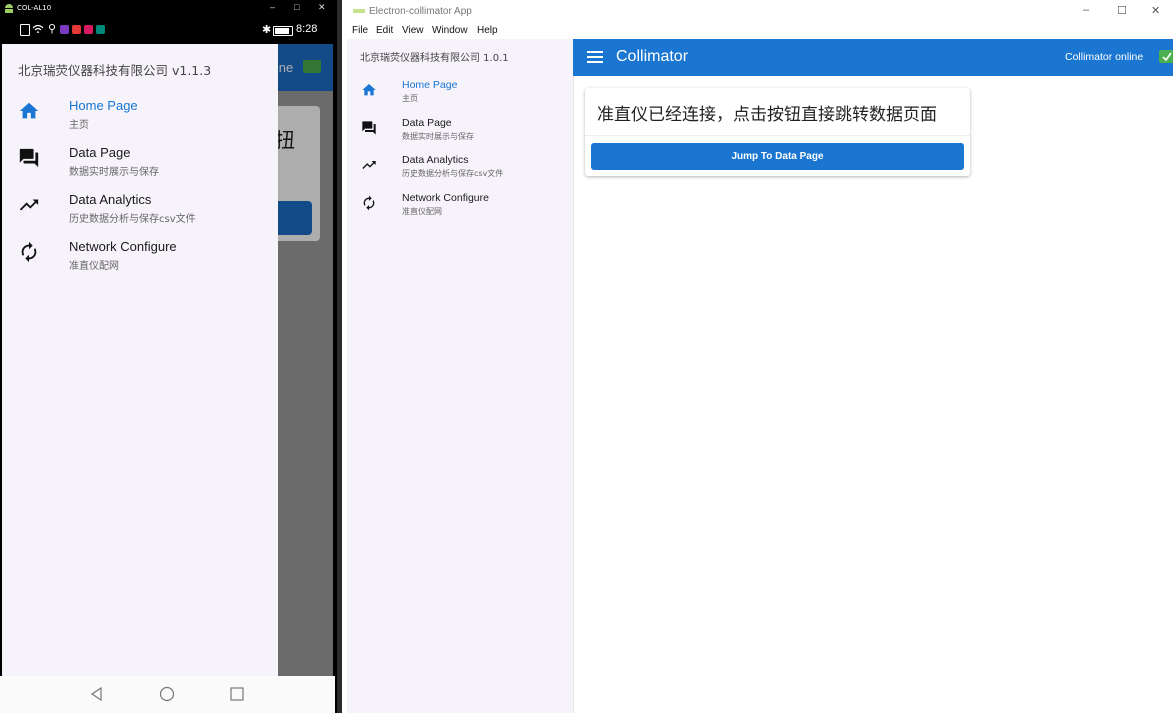 This screenshot has width=1173, height=713. I want to click on phone-window-titlebar: COL-AL10 – □ ✕, so click(168, 9).